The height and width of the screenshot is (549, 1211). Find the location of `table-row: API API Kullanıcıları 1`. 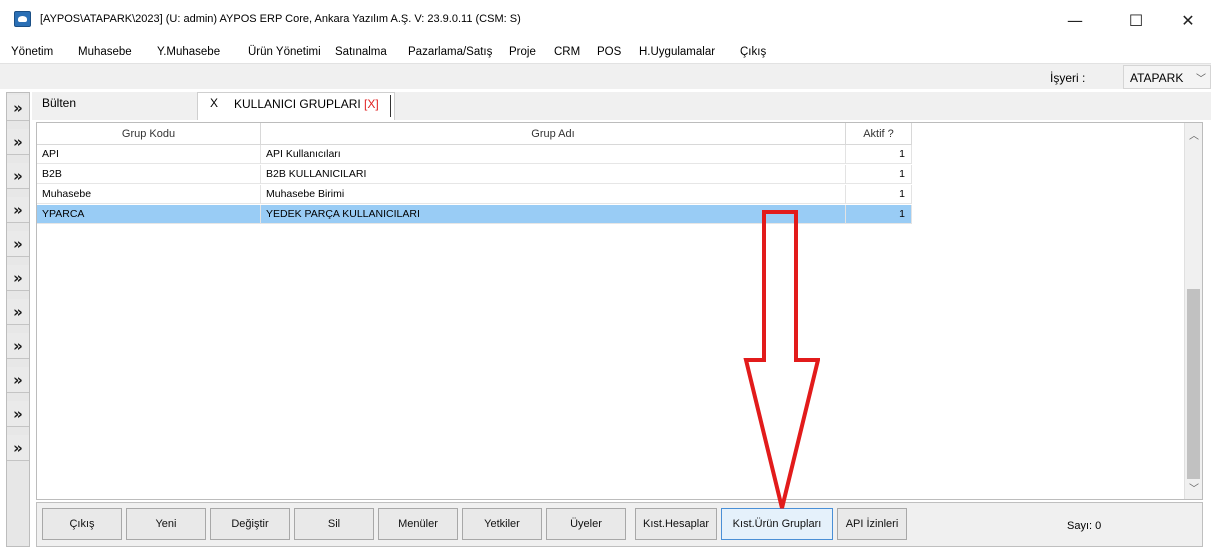

table-row: API API Kullanıcıları 1 is located at coordinates (474, 154).